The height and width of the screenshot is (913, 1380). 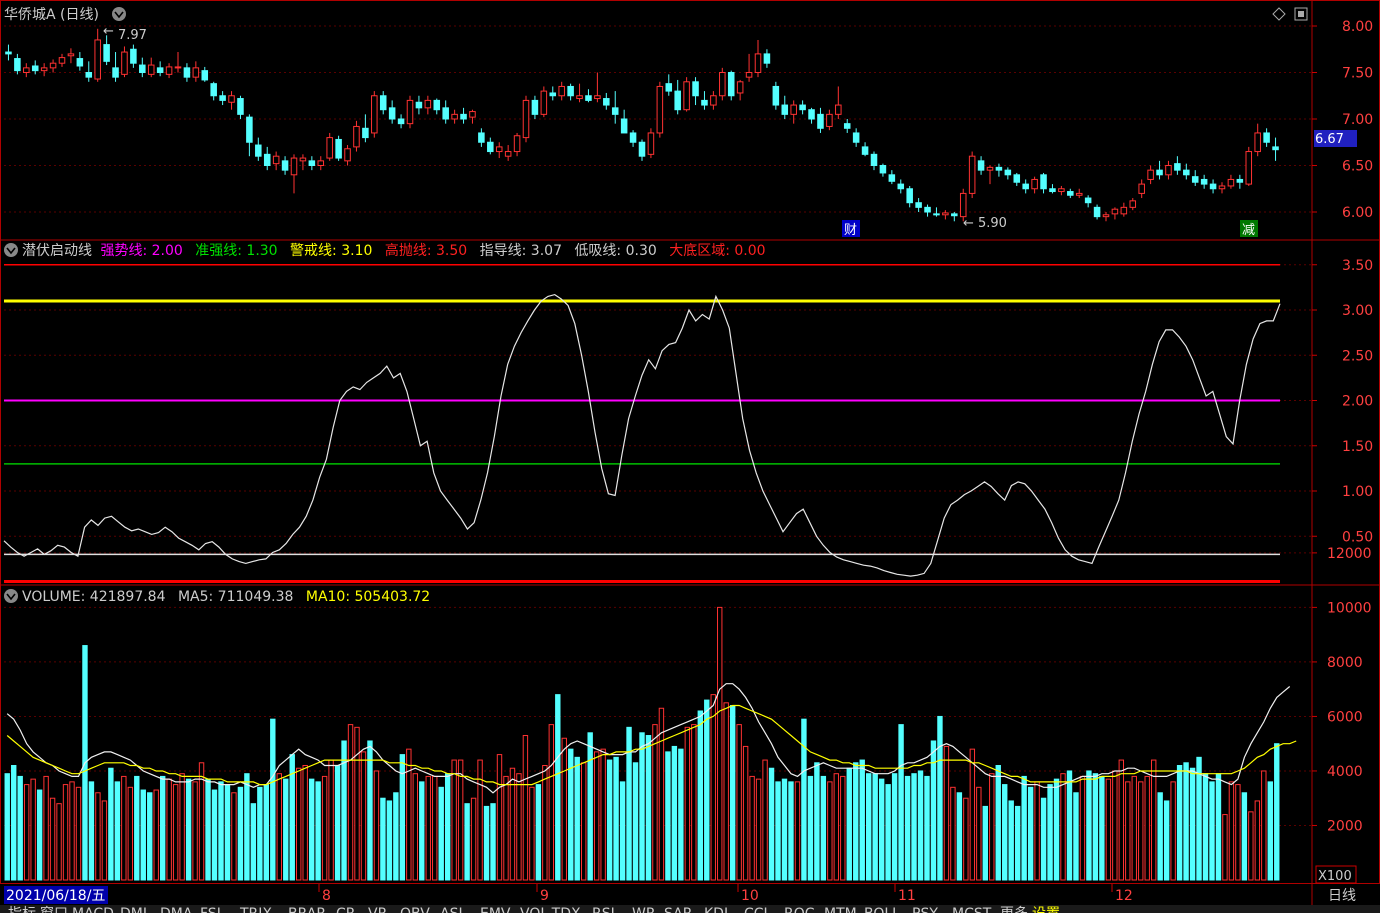 What do you see at coordinates (22, 909) in the screenshot?
I see `tab-item: 指标` at bounding box center [22, 909].